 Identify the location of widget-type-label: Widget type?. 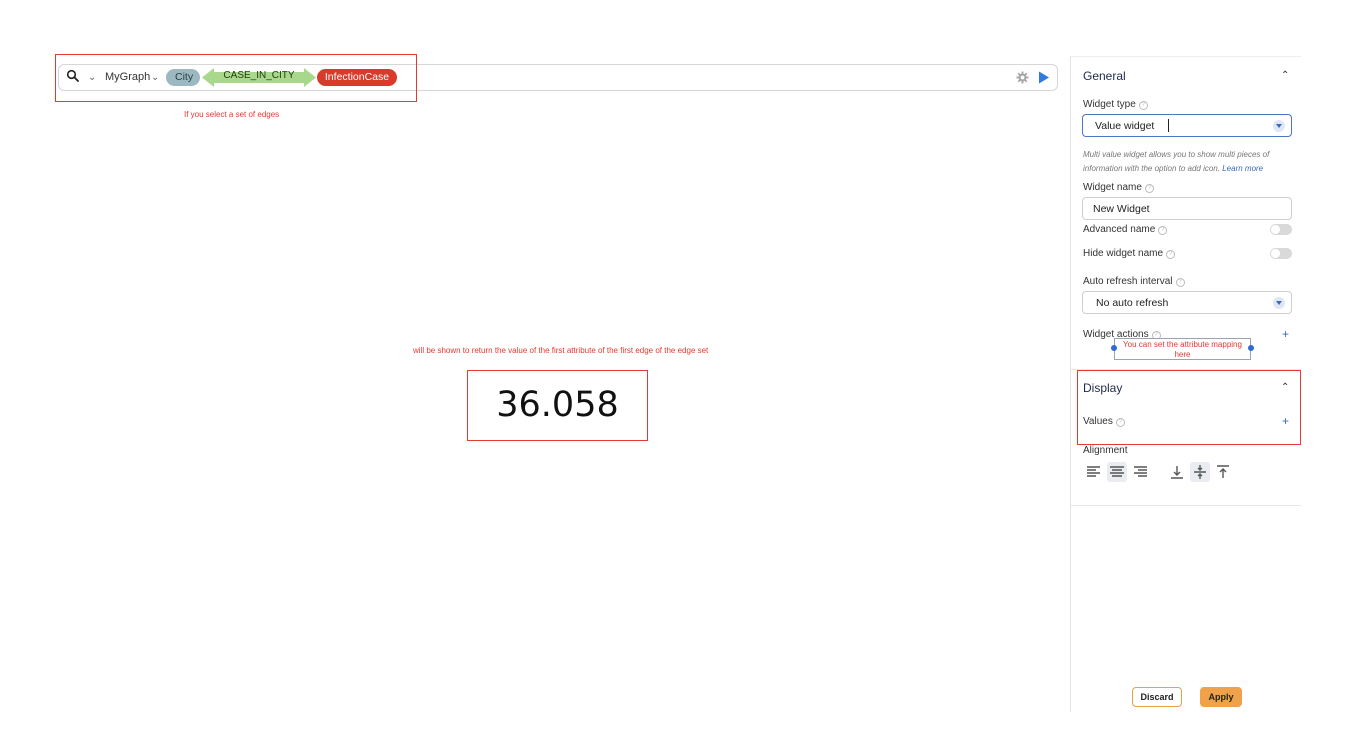
(1115, 104).